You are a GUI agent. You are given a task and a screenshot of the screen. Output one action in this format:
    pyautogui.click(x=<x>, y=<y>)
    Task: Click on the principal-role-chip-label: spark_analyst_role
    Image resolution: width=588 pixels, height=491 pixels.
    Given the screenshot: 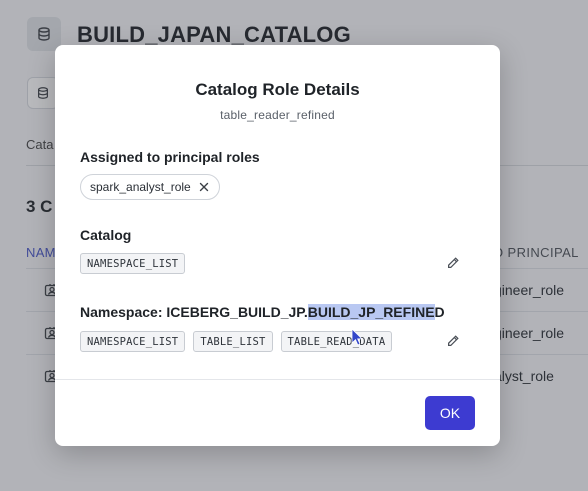 What is the action you would take?
    pyautogui.click(x=140, y=187)
    